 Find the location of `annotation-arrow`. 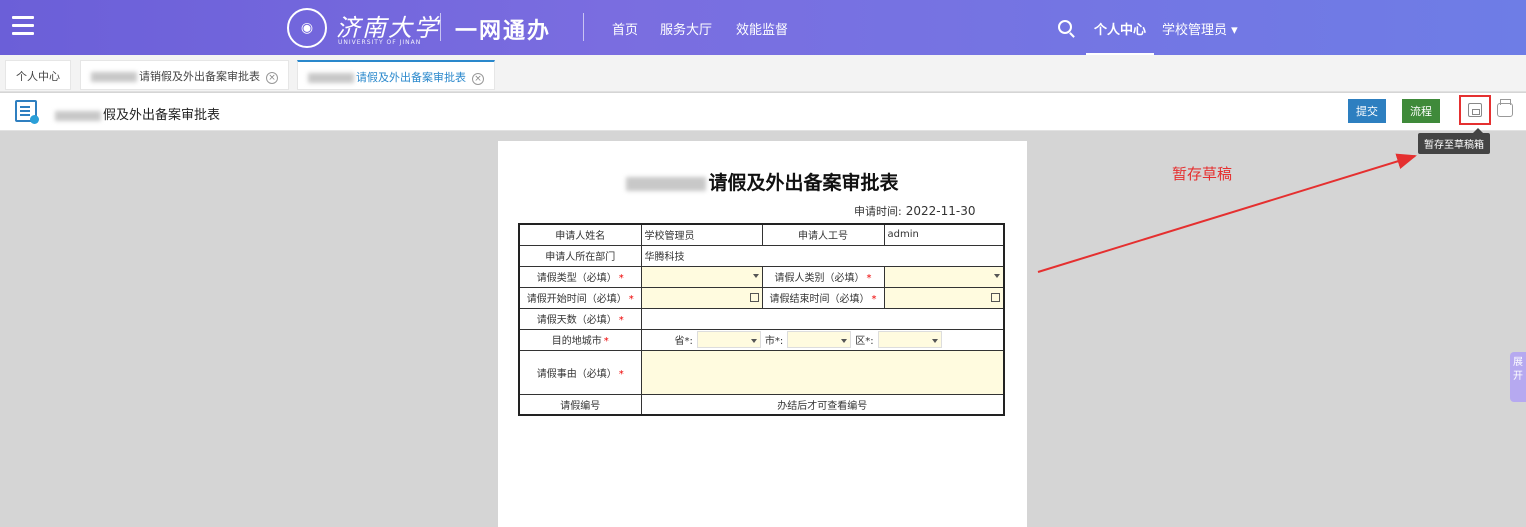

annotation-arrow is located at coordinates (1227, 213).